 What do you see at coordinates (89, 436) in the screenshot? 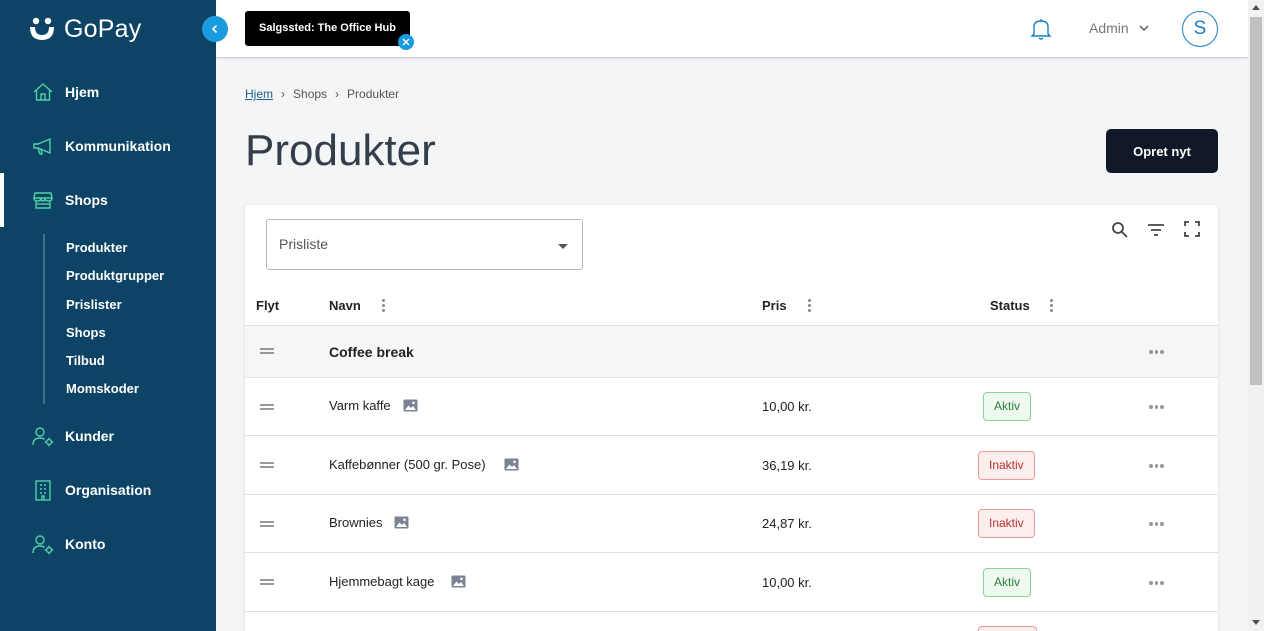
I see `sidebar-item-label: Kunder` at bounding box center [89, 436].